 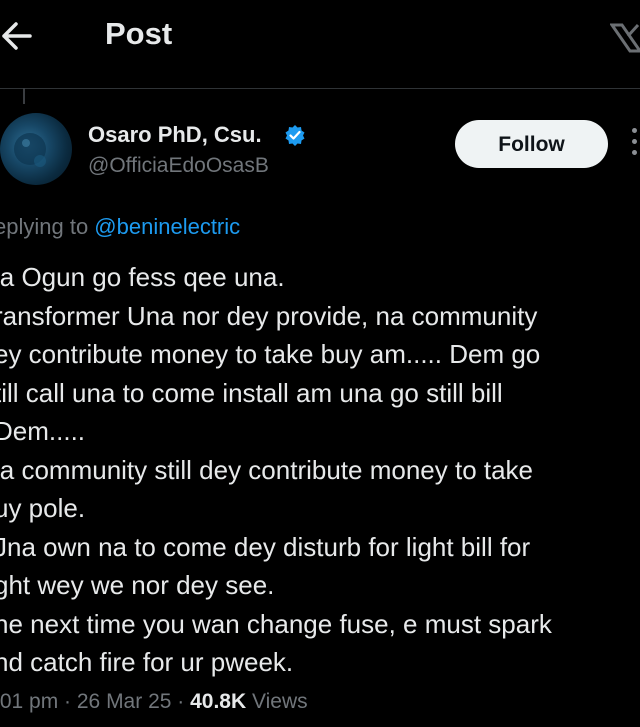 I want to click on replying-to: eplying to @beninelectric, so click(x=120, y=227).